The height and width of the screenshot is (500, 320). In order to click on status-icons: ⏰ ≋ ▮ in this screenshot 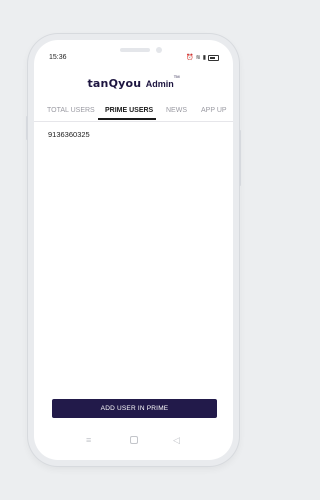, I will do `click(202, 57)`.